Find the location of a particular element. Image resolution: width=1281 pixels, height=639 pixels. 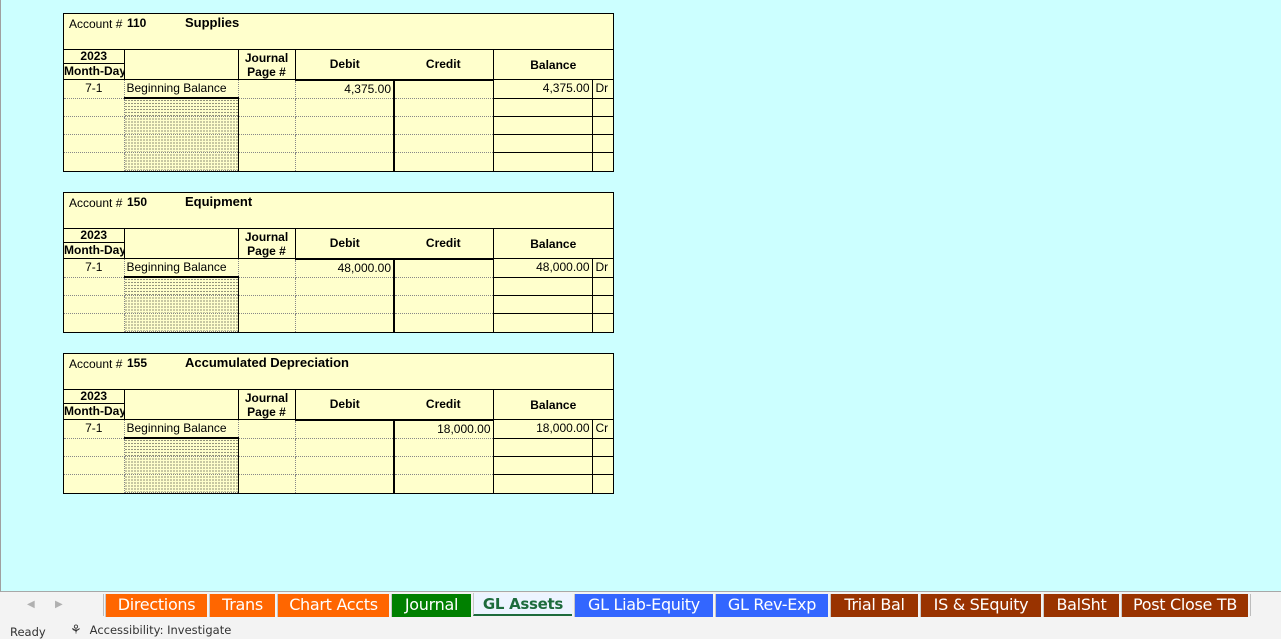

scroll-tabs-left-icon: ◀ is located at coordinates (31, 604).